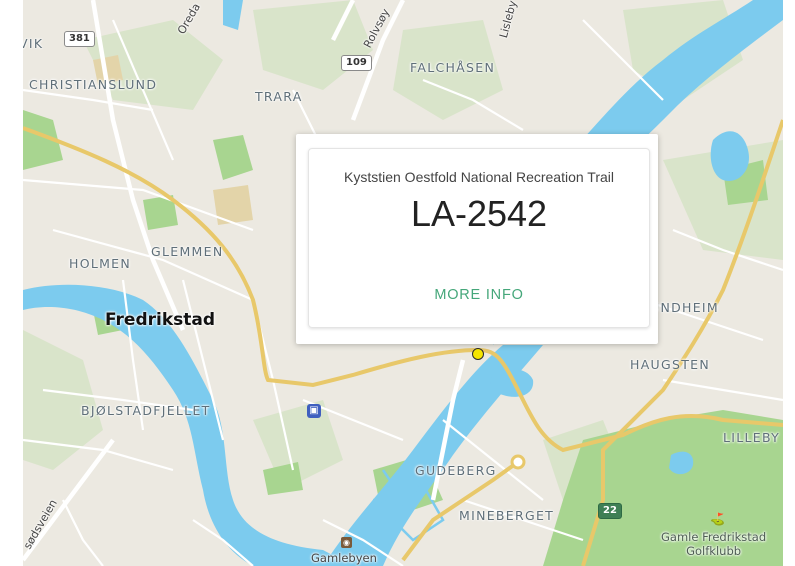 The width and height of the screenshot is (795, 566). Describe the element at coordinates (479, 213) in the screenshot. I see `popup-title: LA-2542` at that location.